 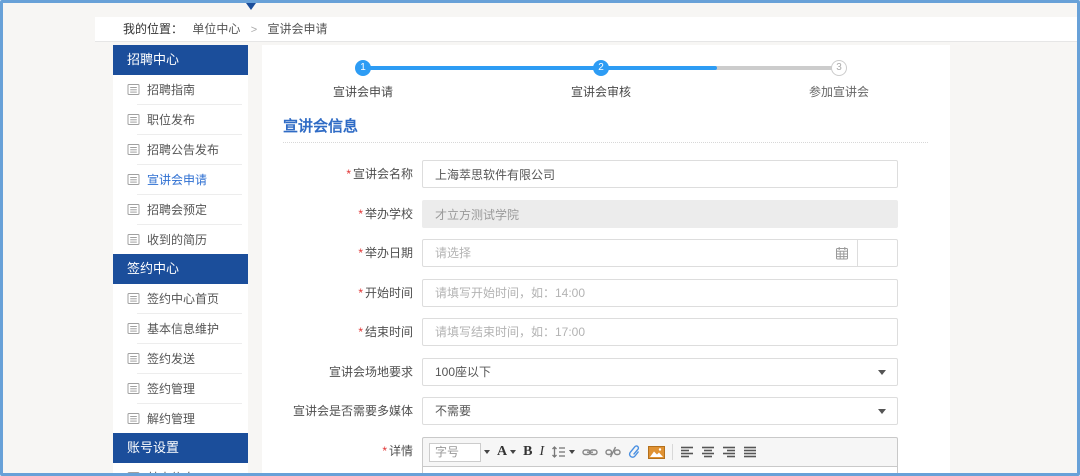 I want to click on venue-requirement-select: 100座以下, so click(x=660, y=372).